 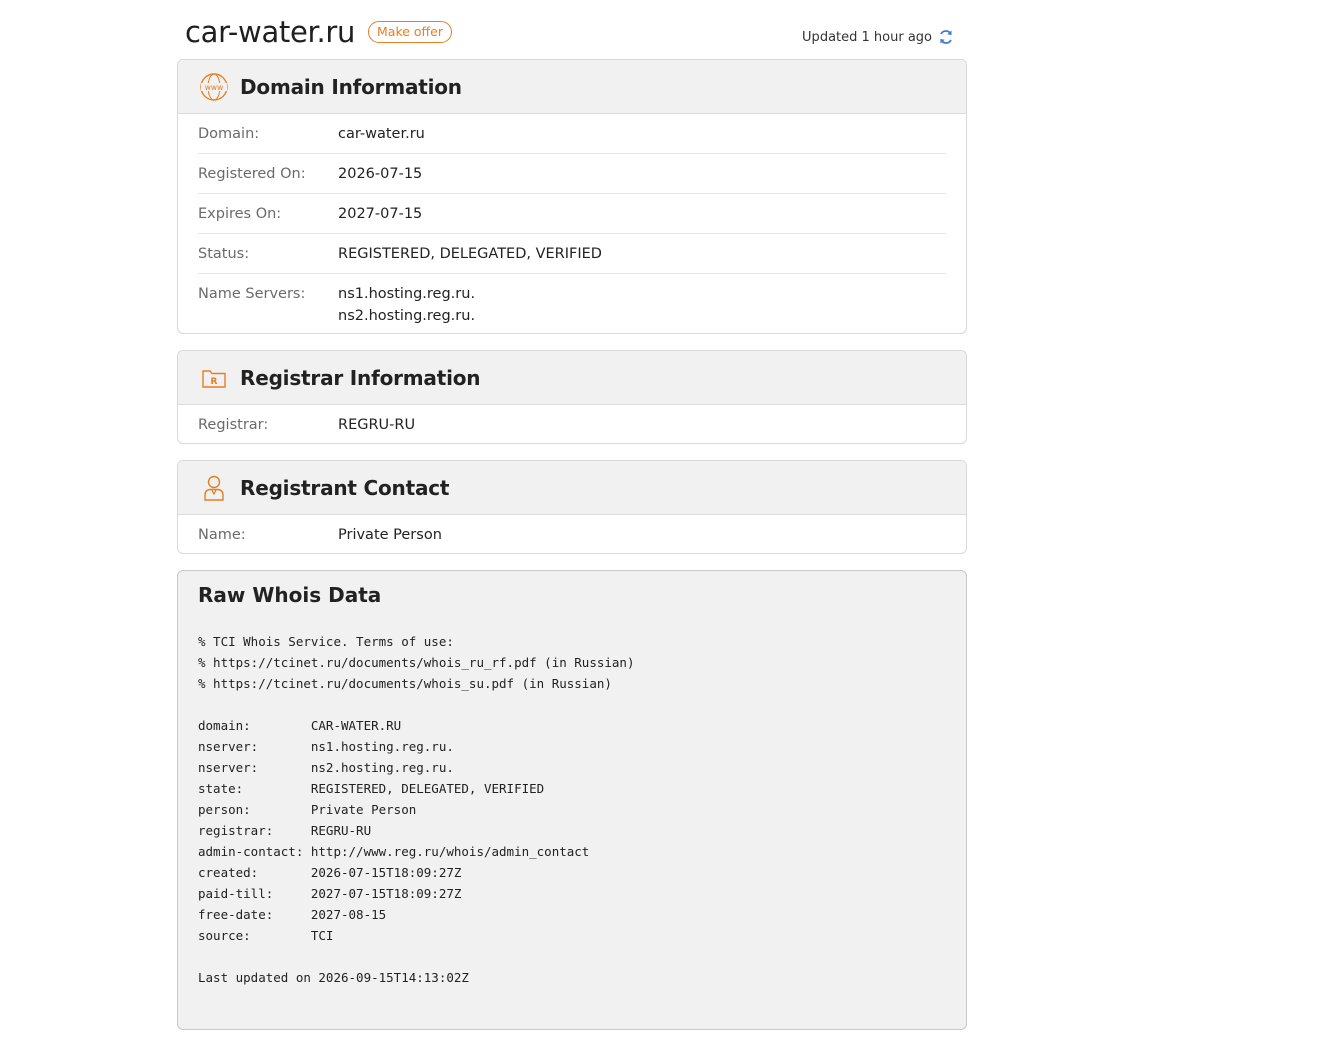 I want to click on name-server-2: ns2.hosting.reg.ru., so click(x=407, y=316).